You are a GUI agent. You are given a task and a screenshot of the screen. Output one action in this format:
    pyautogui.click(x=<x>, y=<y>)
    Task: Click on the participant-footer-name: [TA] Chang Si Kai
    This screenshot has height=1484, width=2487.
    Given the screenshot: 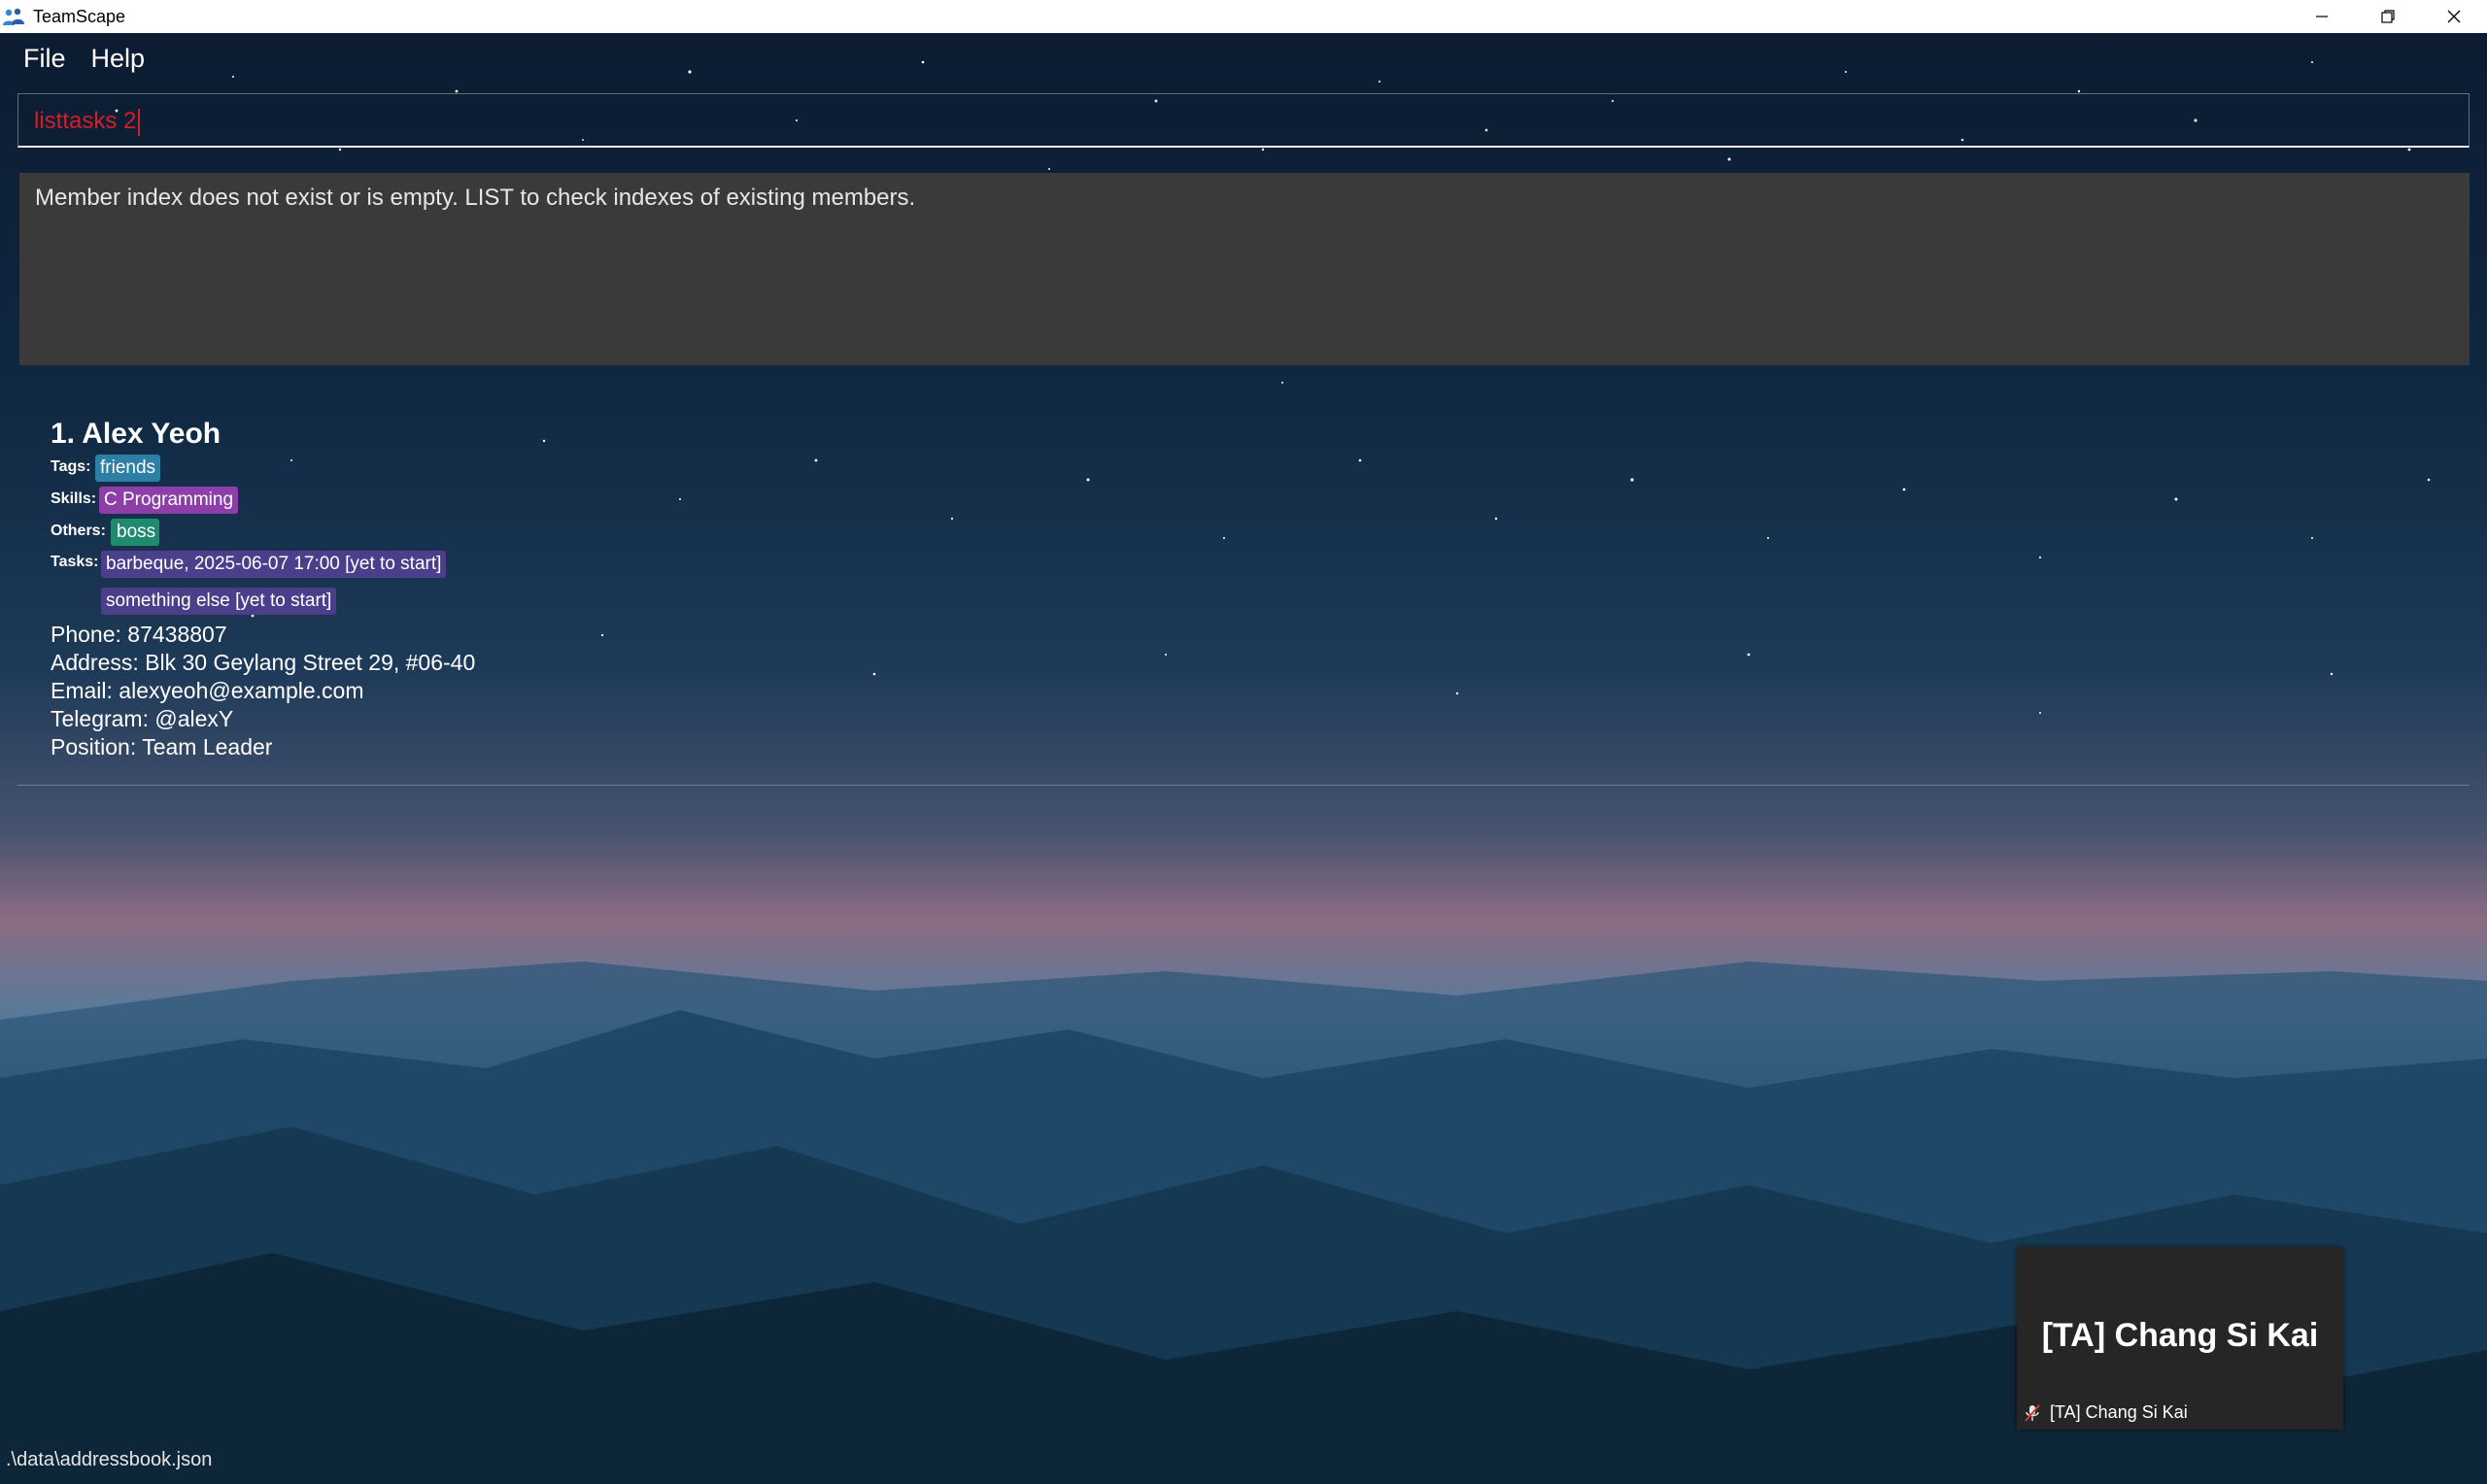 What is the action you would take?
    pyautogui.click(x=2119, y=1412)
    